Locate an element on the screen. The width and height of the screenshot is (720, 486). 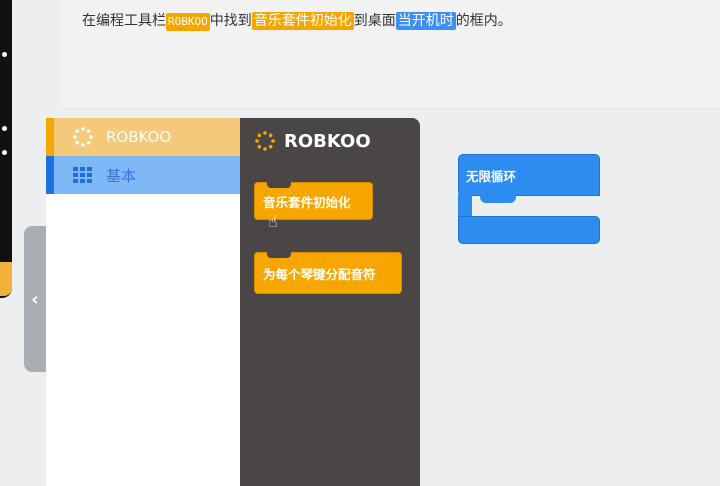
collapse-panel-button: ‹ is located at coordinates (35, 299).